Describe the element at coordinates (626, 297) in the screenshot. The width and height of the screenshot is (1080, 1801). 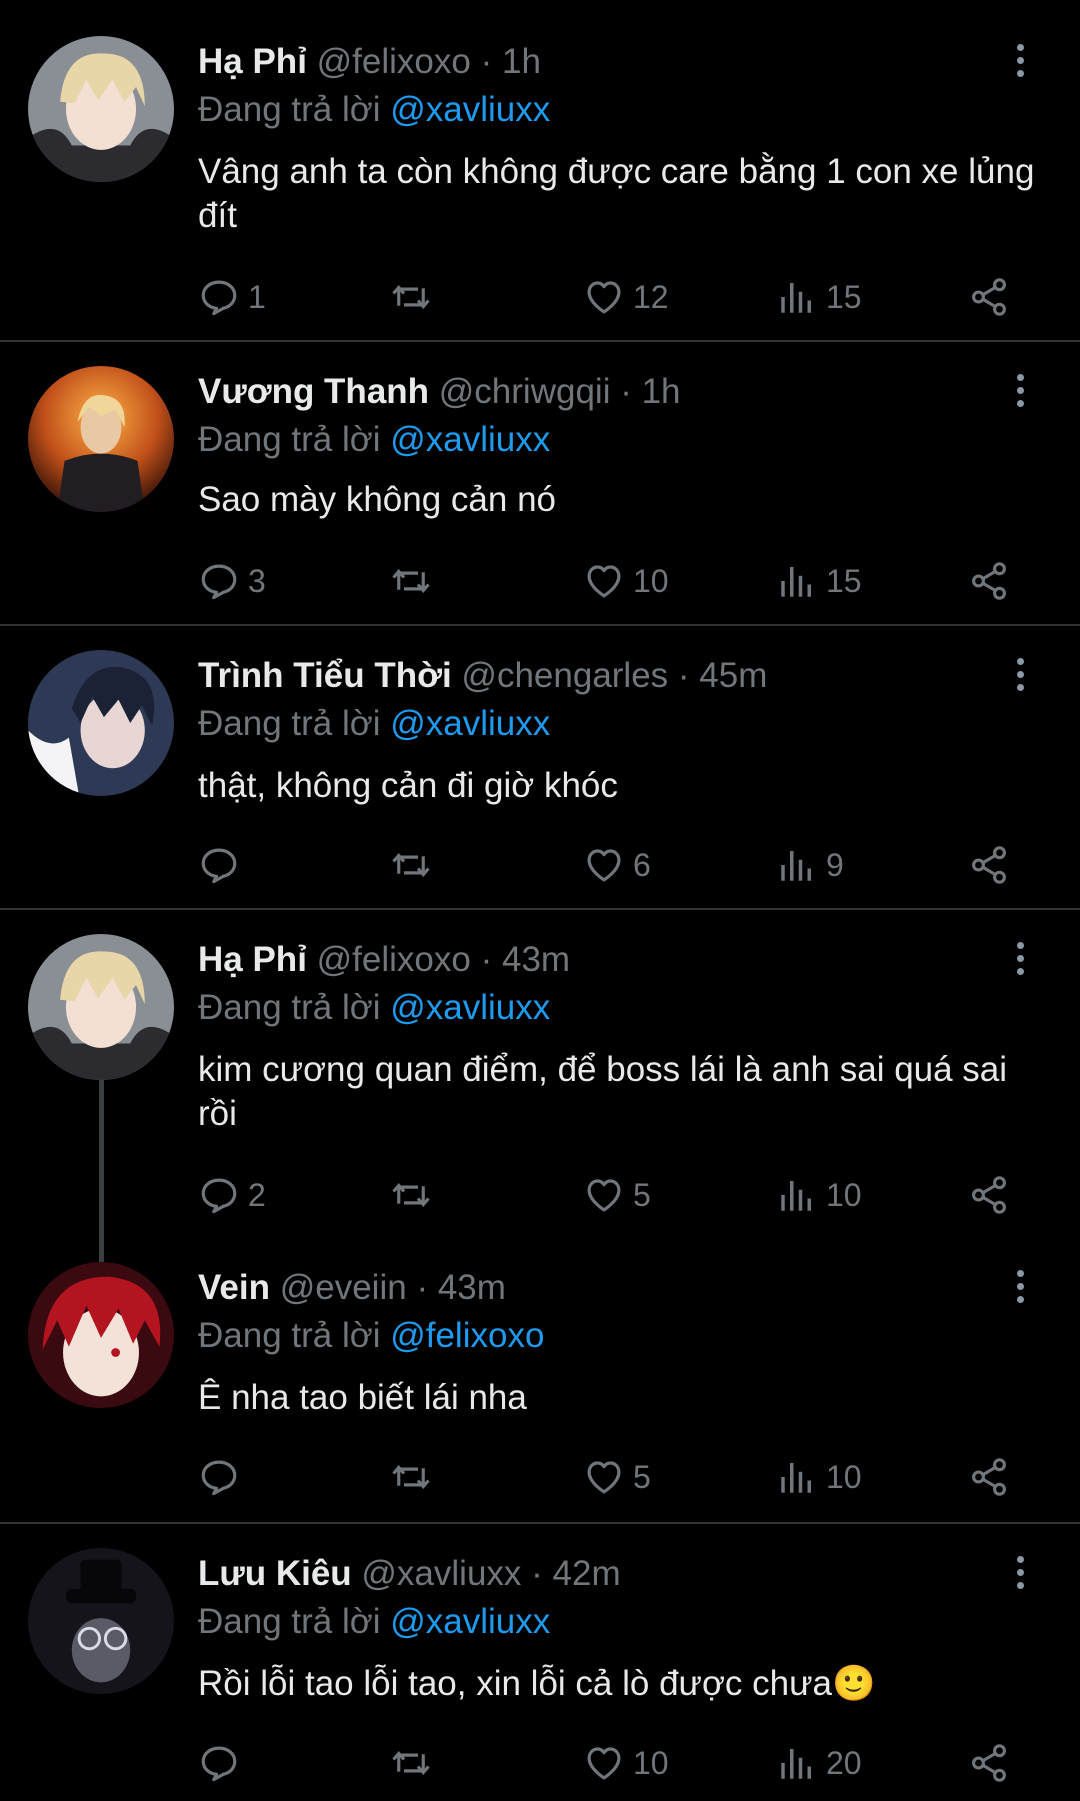
I see `like-button: 12` at that location.